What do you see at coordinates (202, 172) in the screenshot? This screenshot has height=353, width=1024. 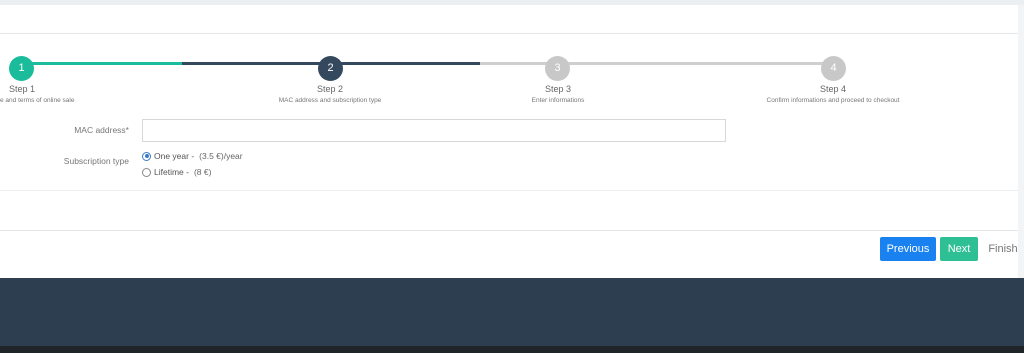 I see `option-price: (8 €)` at bounding box center [202, 172].